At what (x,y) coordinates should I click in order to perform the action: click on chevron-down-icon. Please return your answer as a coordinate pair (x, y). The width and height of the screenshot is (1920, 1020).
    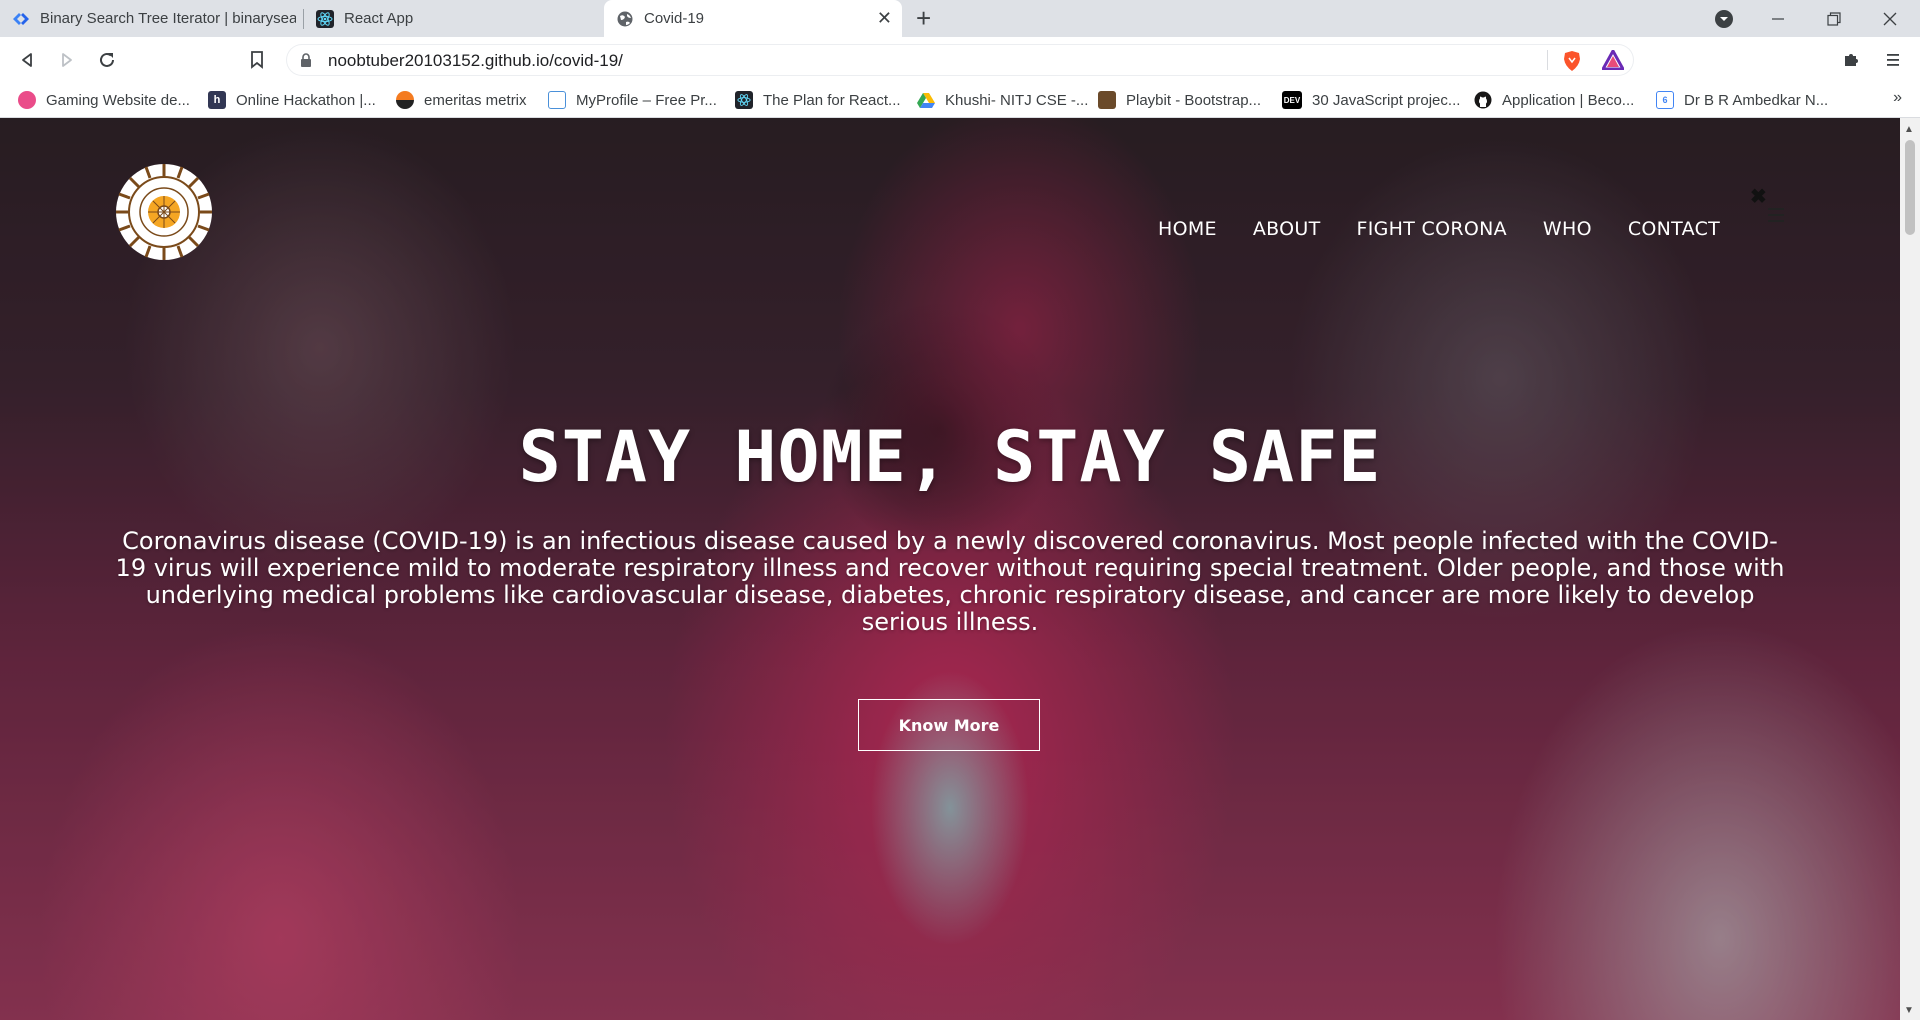
    Looking at the image, I should click on (1724, 18).